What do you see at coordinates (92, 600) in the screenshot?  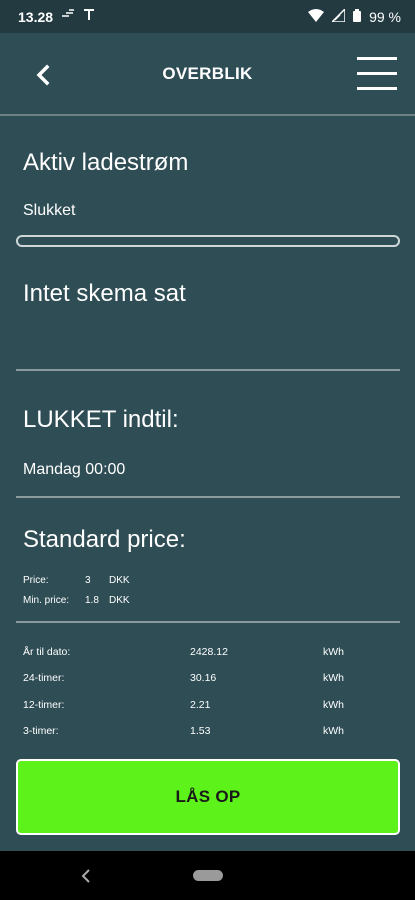 I see `price-value: 1.8` at bounding box center [92, 600].